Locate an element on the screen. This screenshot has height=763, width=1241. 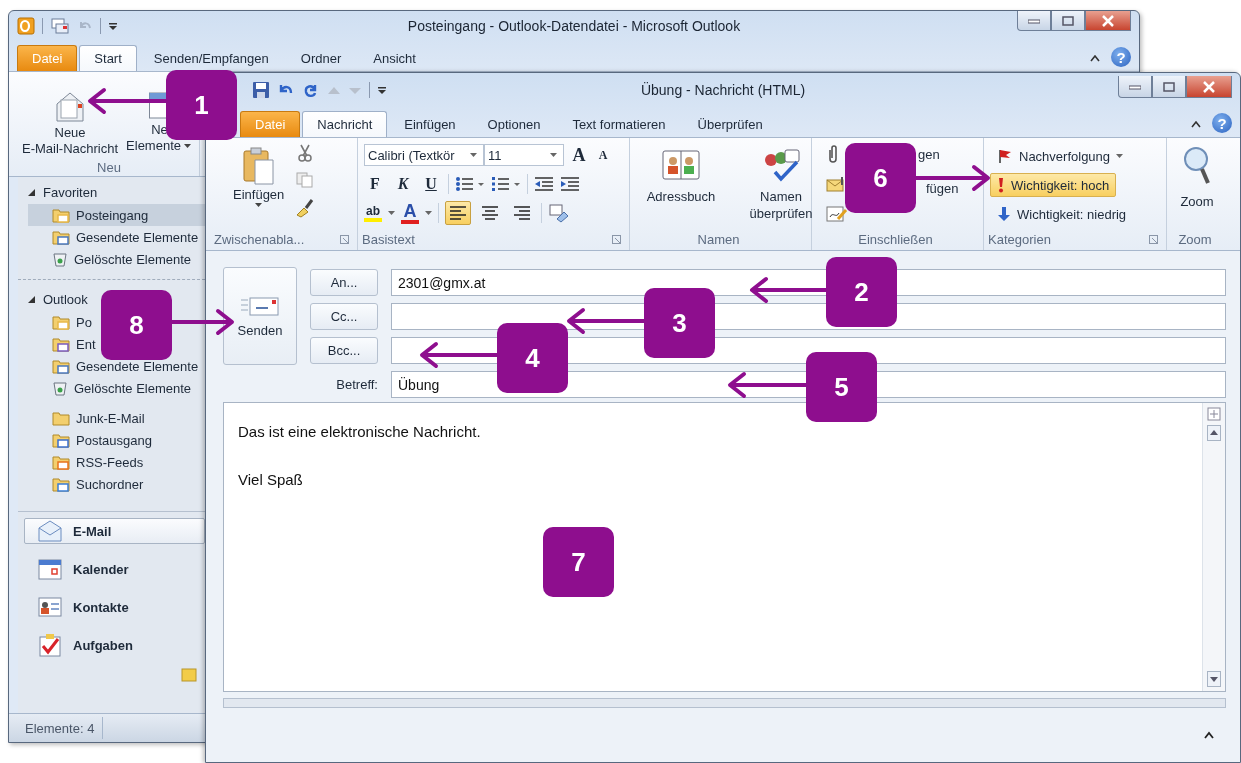
numbered-list-icon is located at coordinates (506, 184).